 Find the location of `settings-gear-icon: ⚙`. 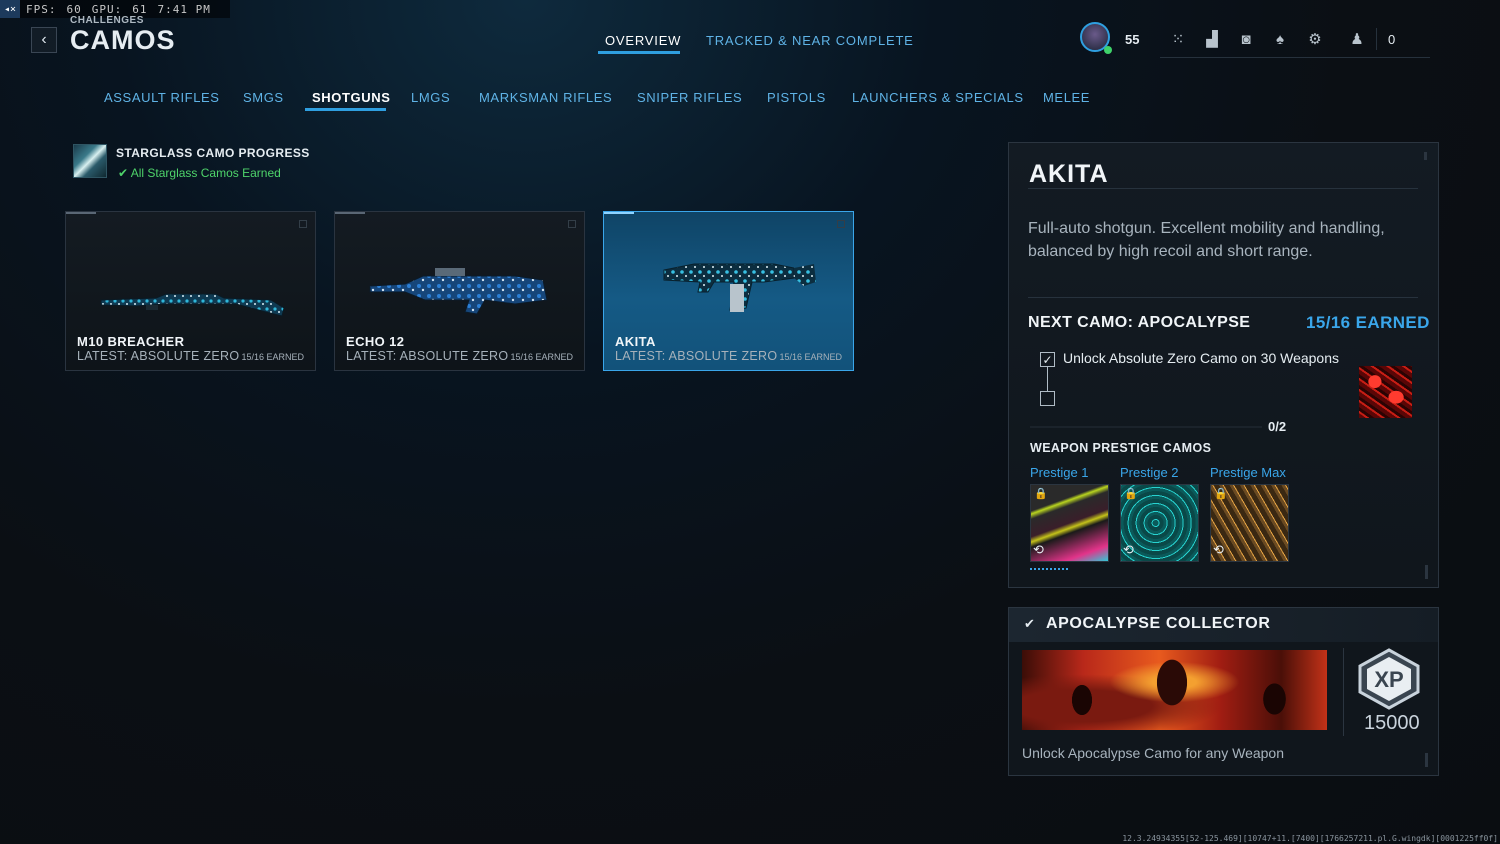

settings-gear-icon: ⚙ is located at coordinates (1315, 39).